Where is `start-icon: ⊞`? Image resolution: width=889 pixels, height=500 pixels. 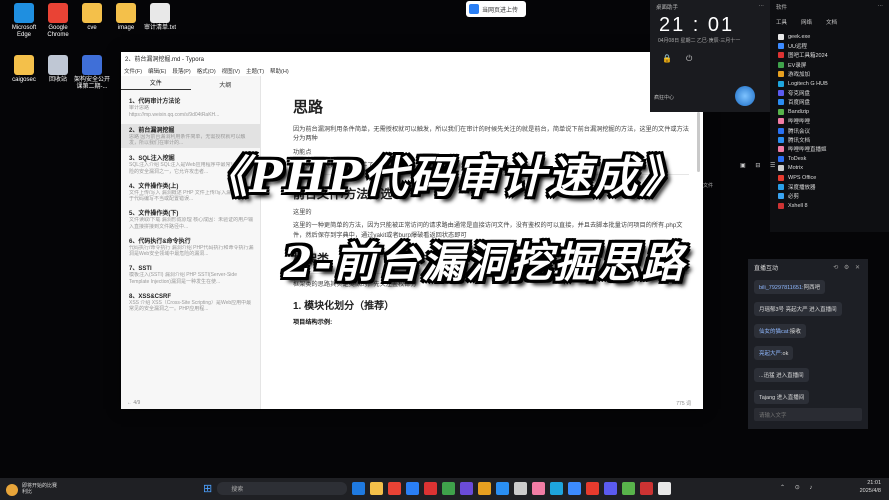 start-icon: ⊞ is located at coordinates (207, 488).